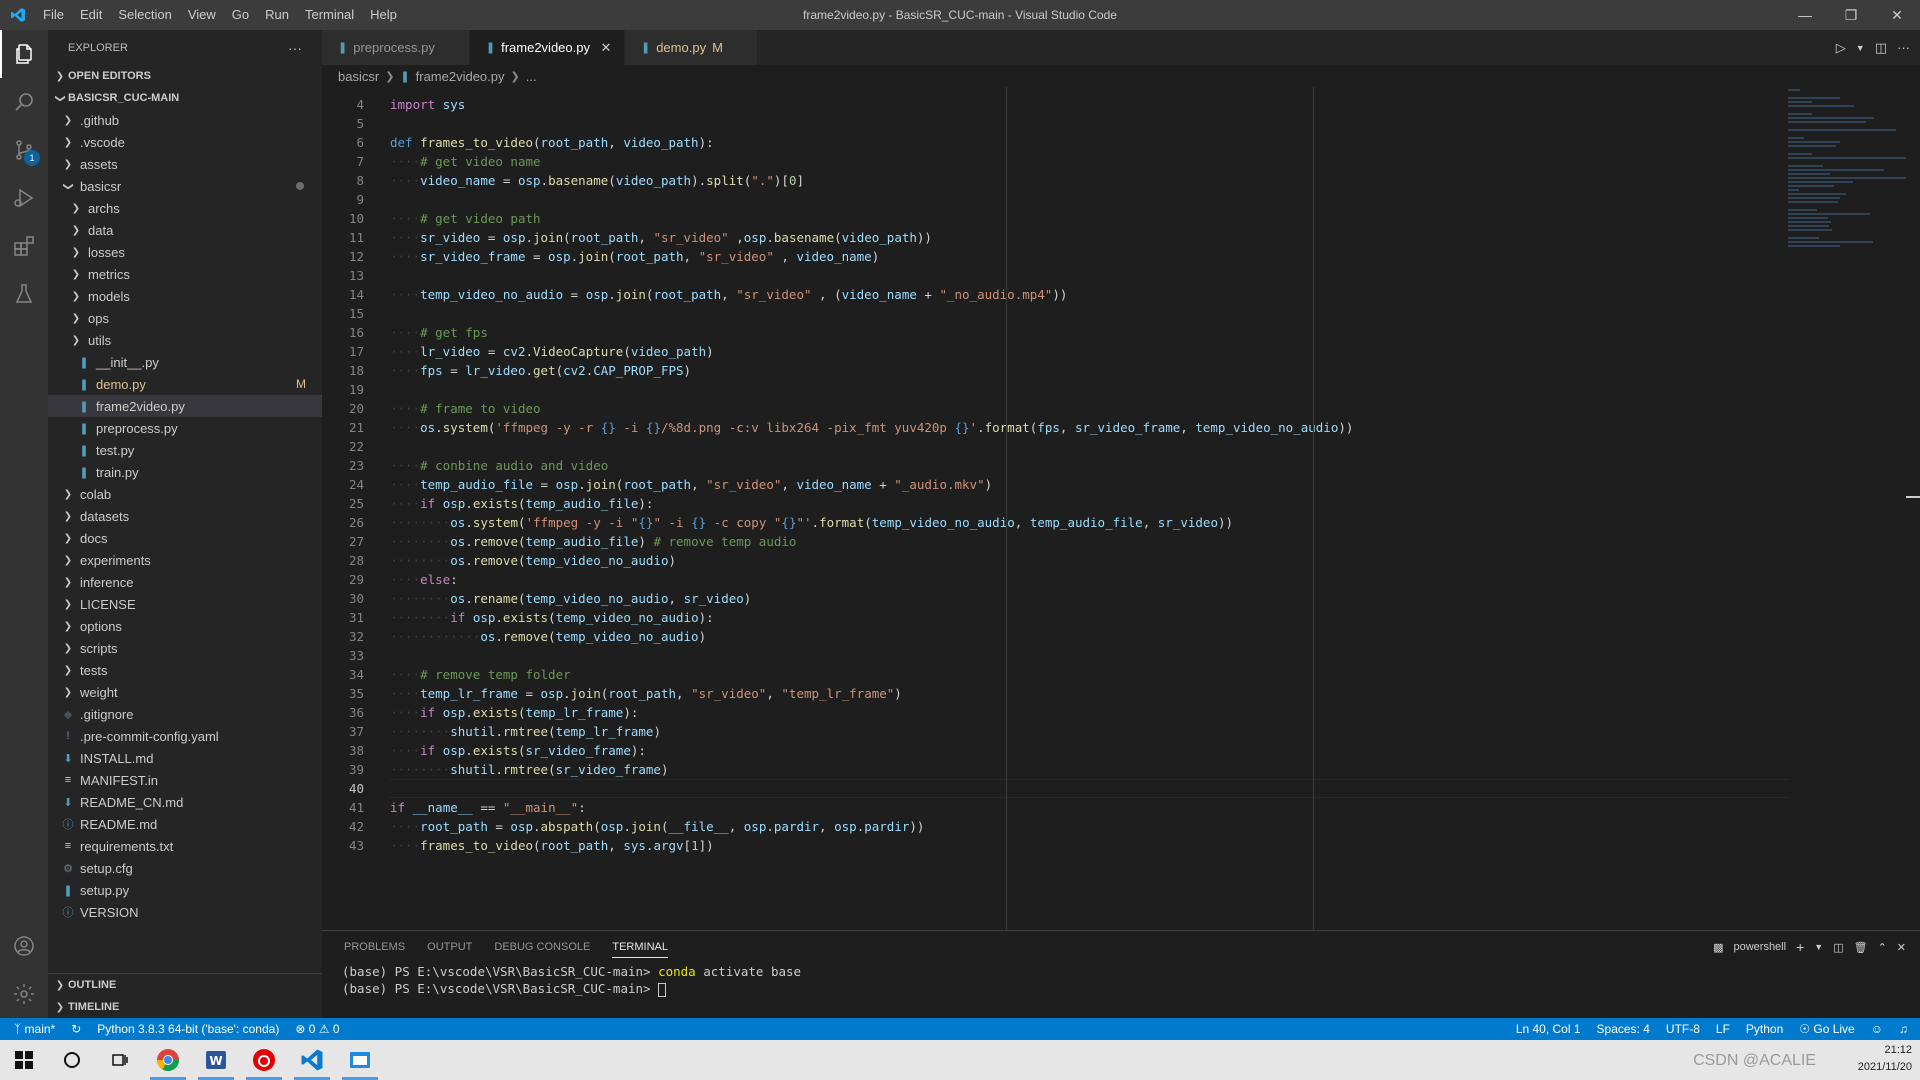 This screenshot has height=1080, width=1920. I want to click on tree-folder: ❯ .vscode, so click(185, 142).